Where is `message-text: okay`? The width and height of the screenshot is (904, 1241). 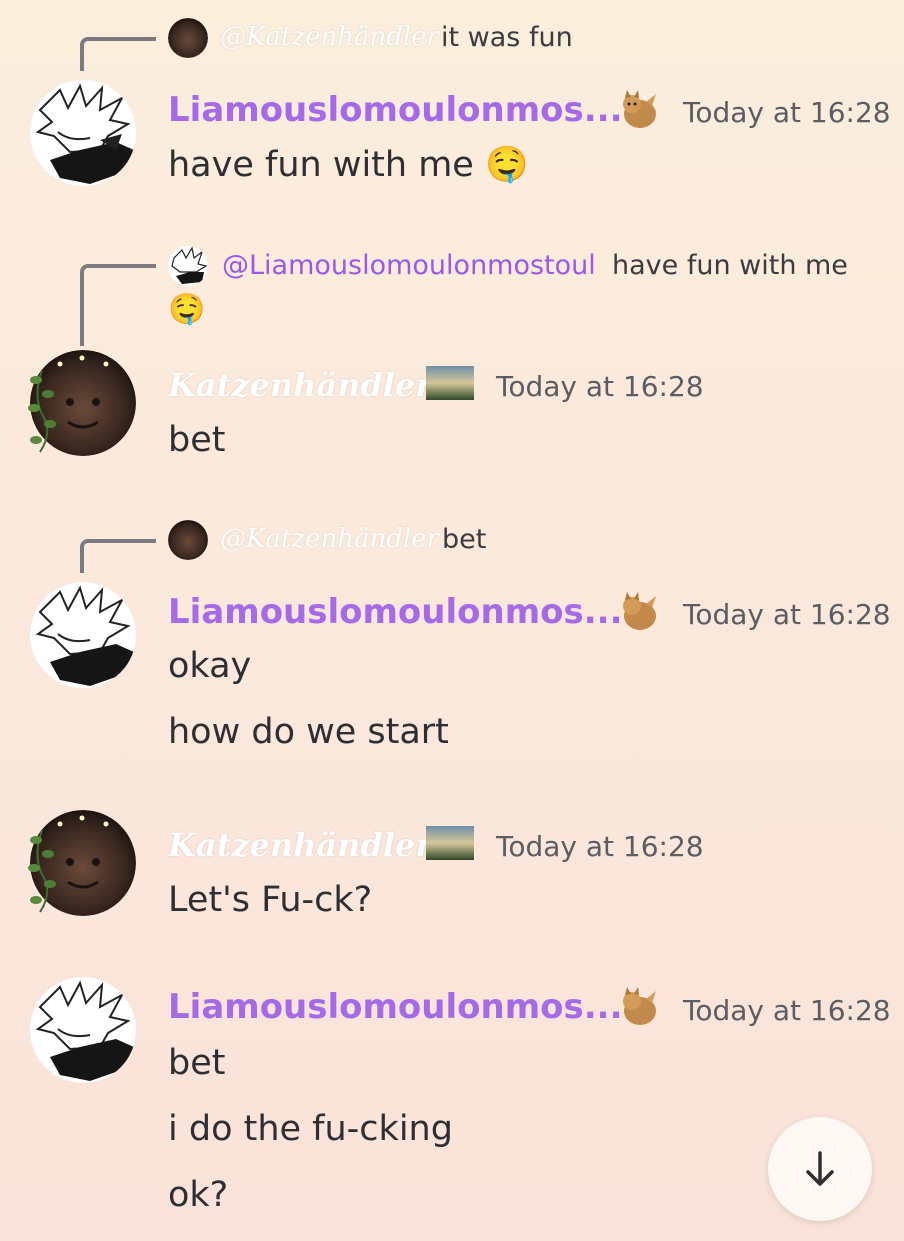 message-text: okay is located at coordinates (210, 666).